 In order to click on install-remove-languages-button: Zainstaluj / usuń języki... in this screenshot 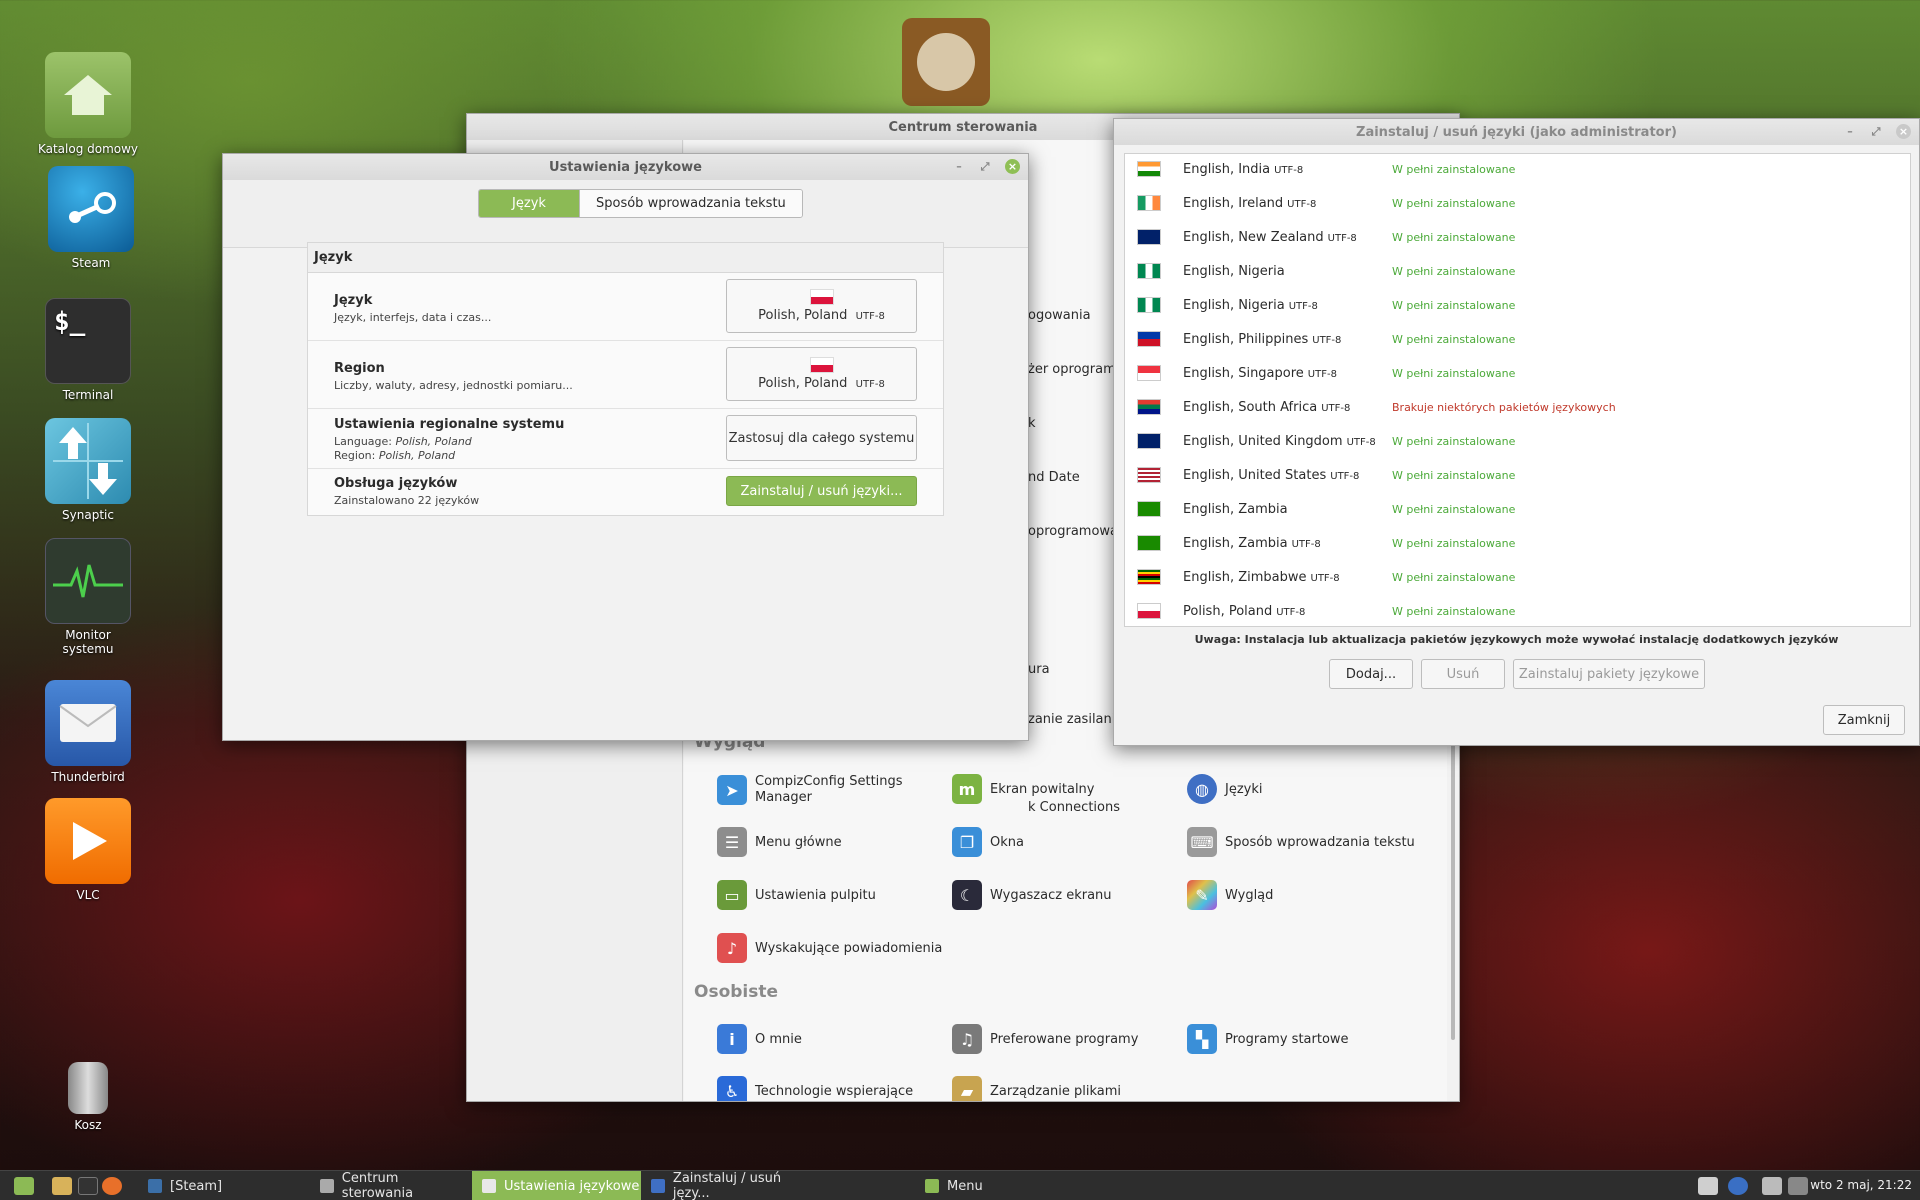, I will do `click(821, 491)`.